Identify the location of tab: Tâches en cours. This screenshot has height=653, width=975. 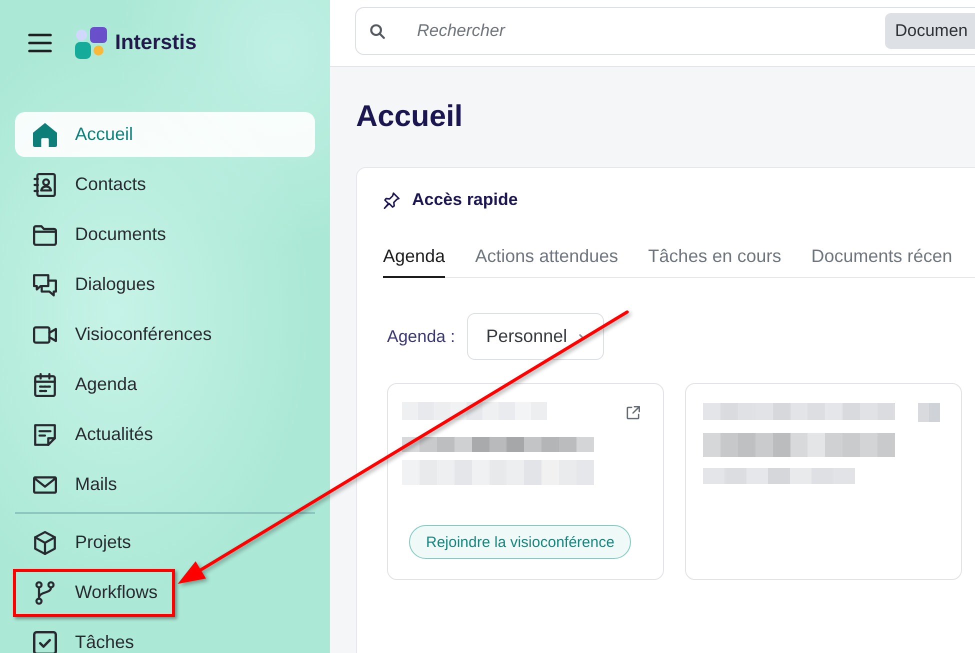
(715, 261).